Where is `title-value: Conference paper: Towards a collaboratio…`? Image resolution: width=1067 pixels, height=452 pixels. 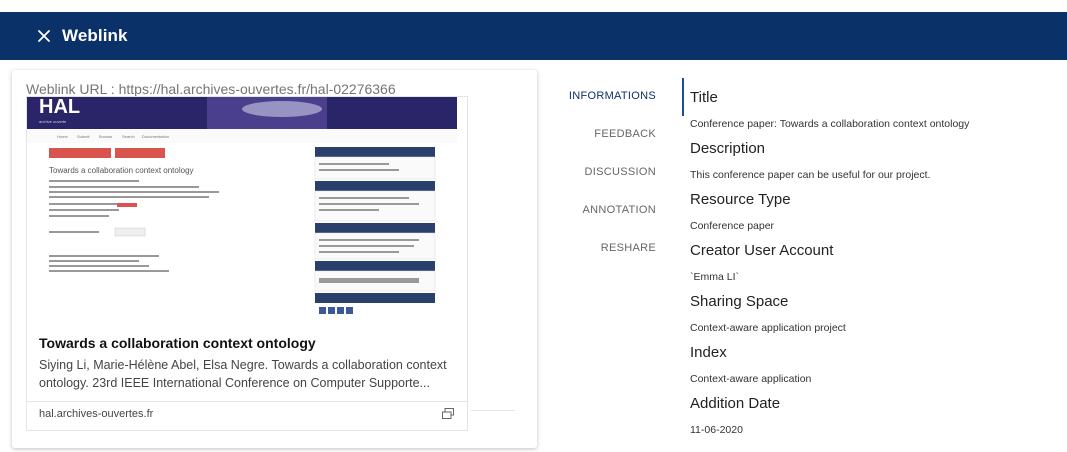 title-value: Conference paper: Towards a collaboratio… is located at coordinates (830, 124).